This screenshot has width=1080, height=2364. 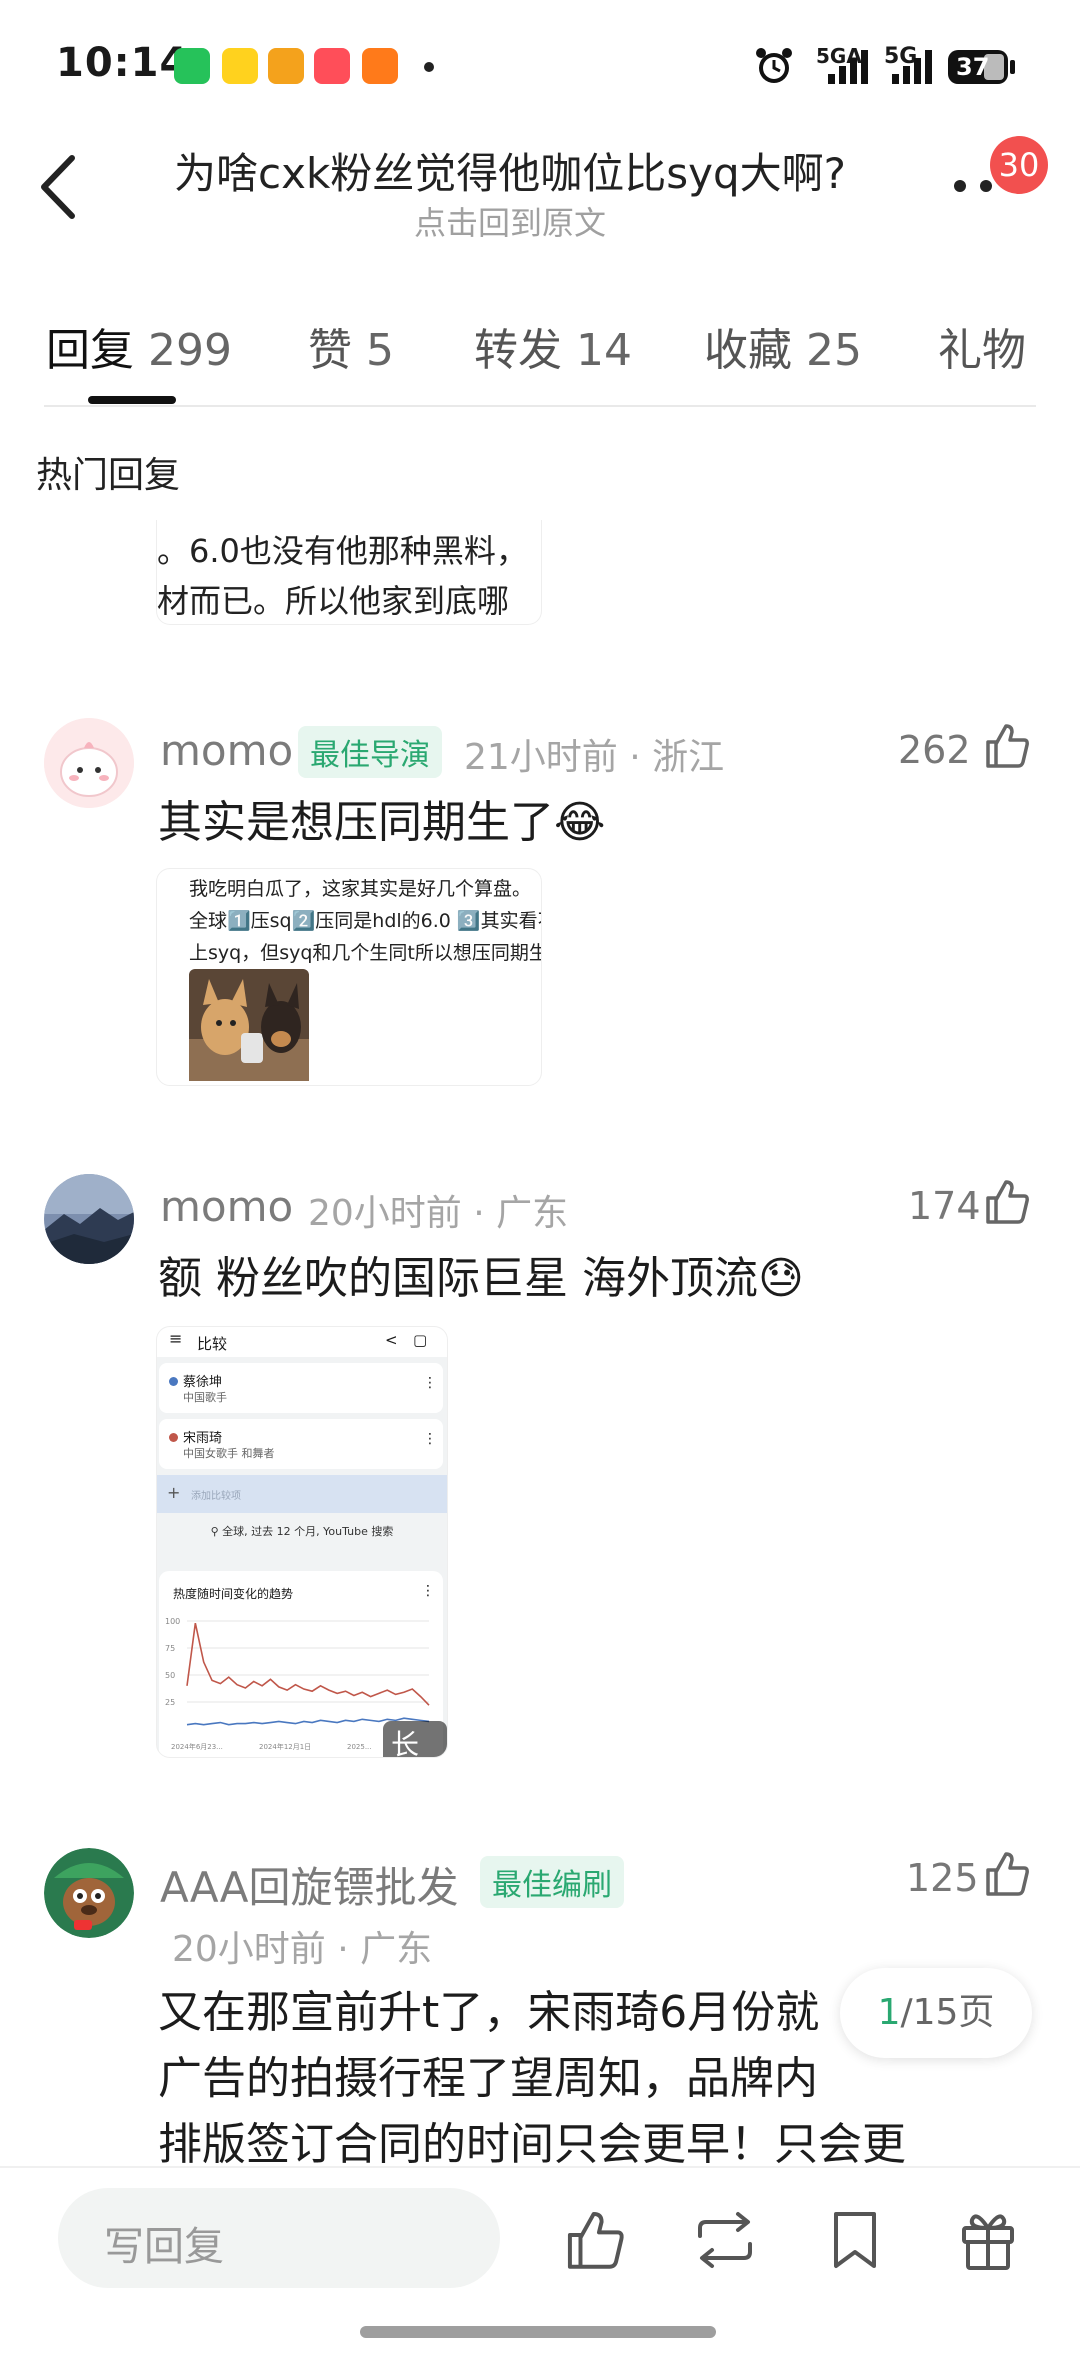 What do you see at coordinates (360, 889) in the screenshot?
I see `image-text-line-1: 我吃明白瓜了，这家其实是好几个算盘。` at bounding box center [360, 889].